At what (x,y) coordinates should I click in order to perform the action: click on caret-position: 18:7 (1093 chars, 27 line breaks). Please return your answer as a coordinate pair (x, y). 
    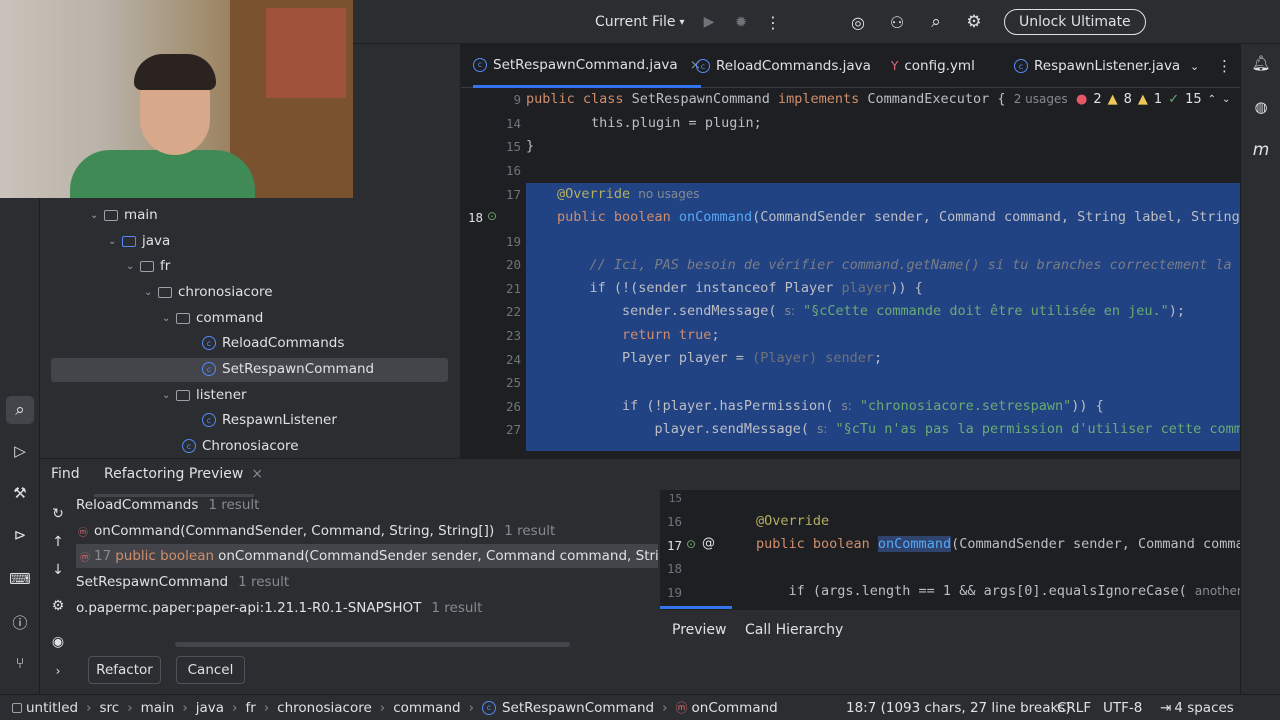
    Looking at the image, I should click on (958, 708).